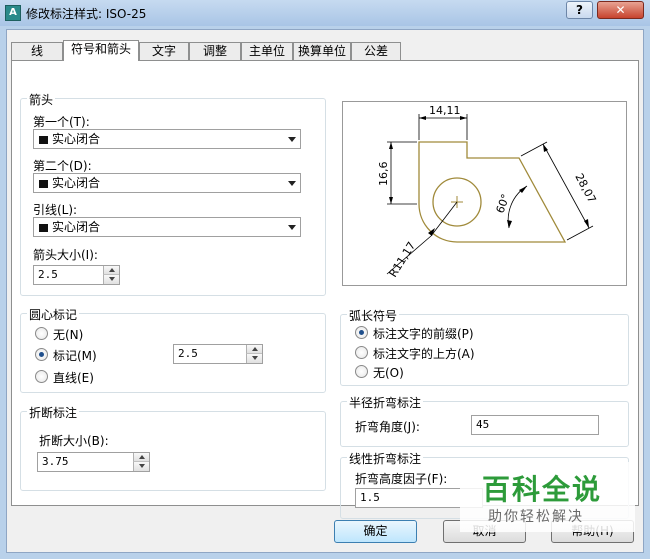  I want to click on preview-dim-radius: R11,17, so click(403, 260).